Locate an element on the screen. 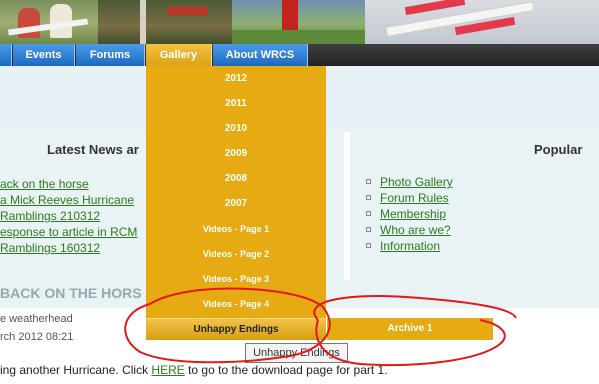  article-body-text-end: to go to the download page for part 1. is located at coordinates (286, 370).